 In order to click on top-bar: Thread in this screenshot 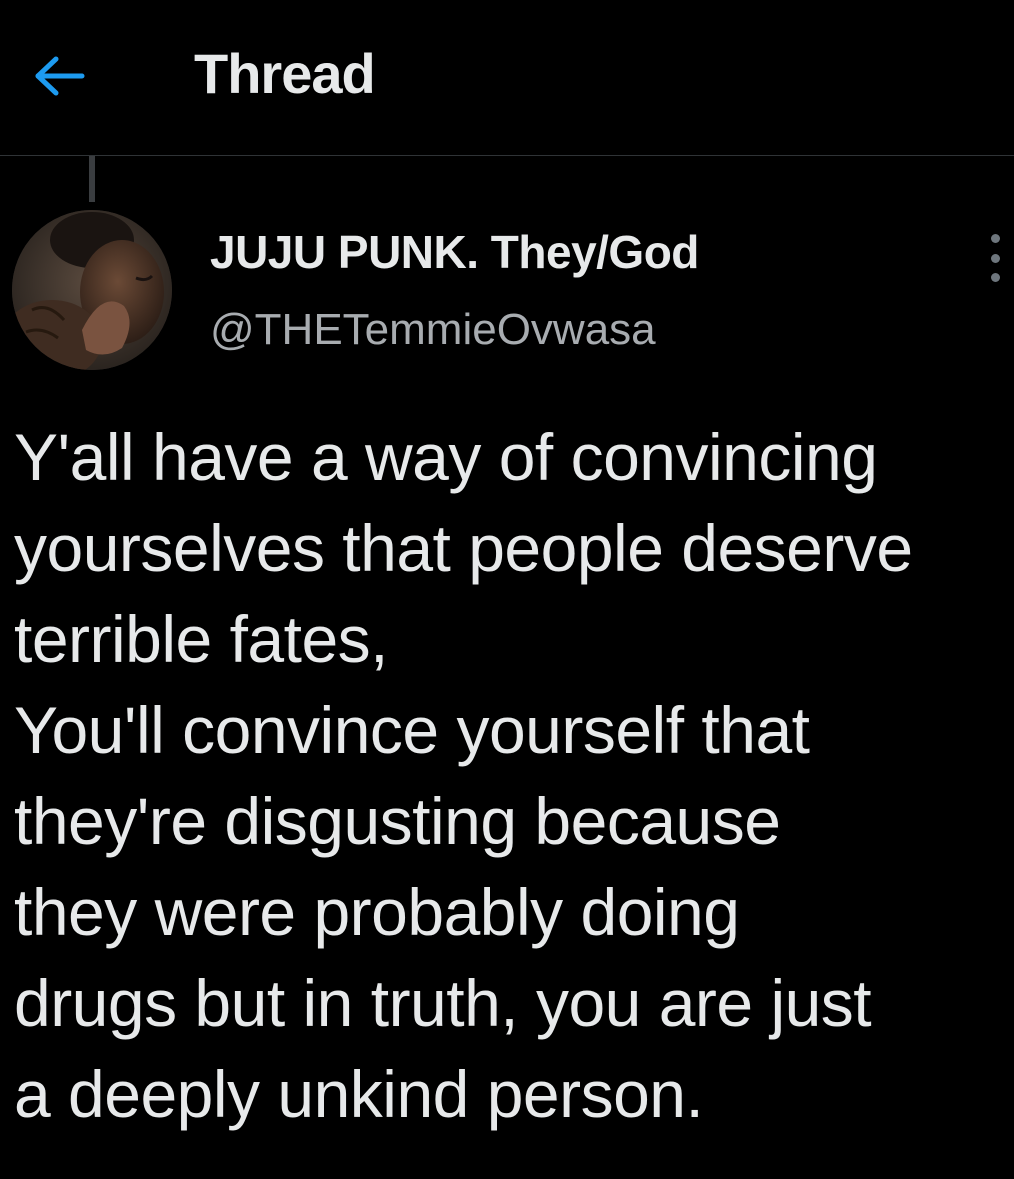, I will do `click(507, 78)`.